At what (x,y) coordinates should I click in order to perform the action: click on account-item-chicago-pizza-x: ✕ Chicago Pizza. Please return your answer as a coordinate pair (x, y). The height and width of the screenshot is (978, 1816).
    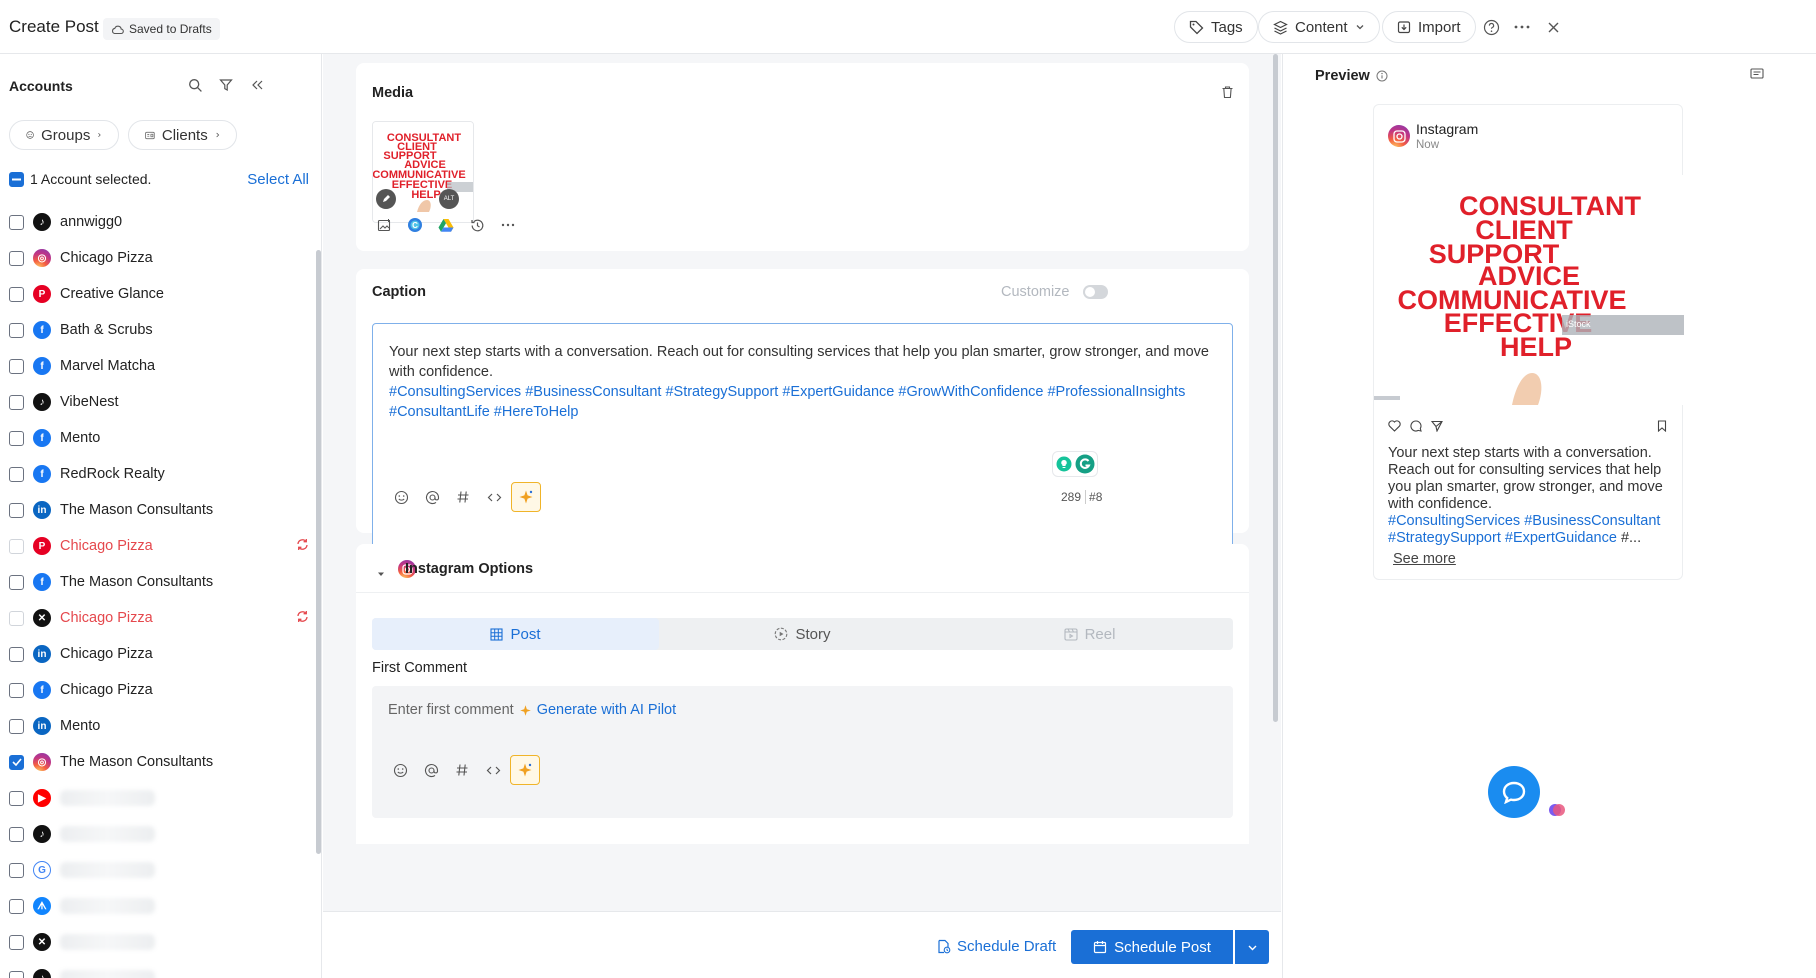
    Looking at the image, I should click on (159, 618).